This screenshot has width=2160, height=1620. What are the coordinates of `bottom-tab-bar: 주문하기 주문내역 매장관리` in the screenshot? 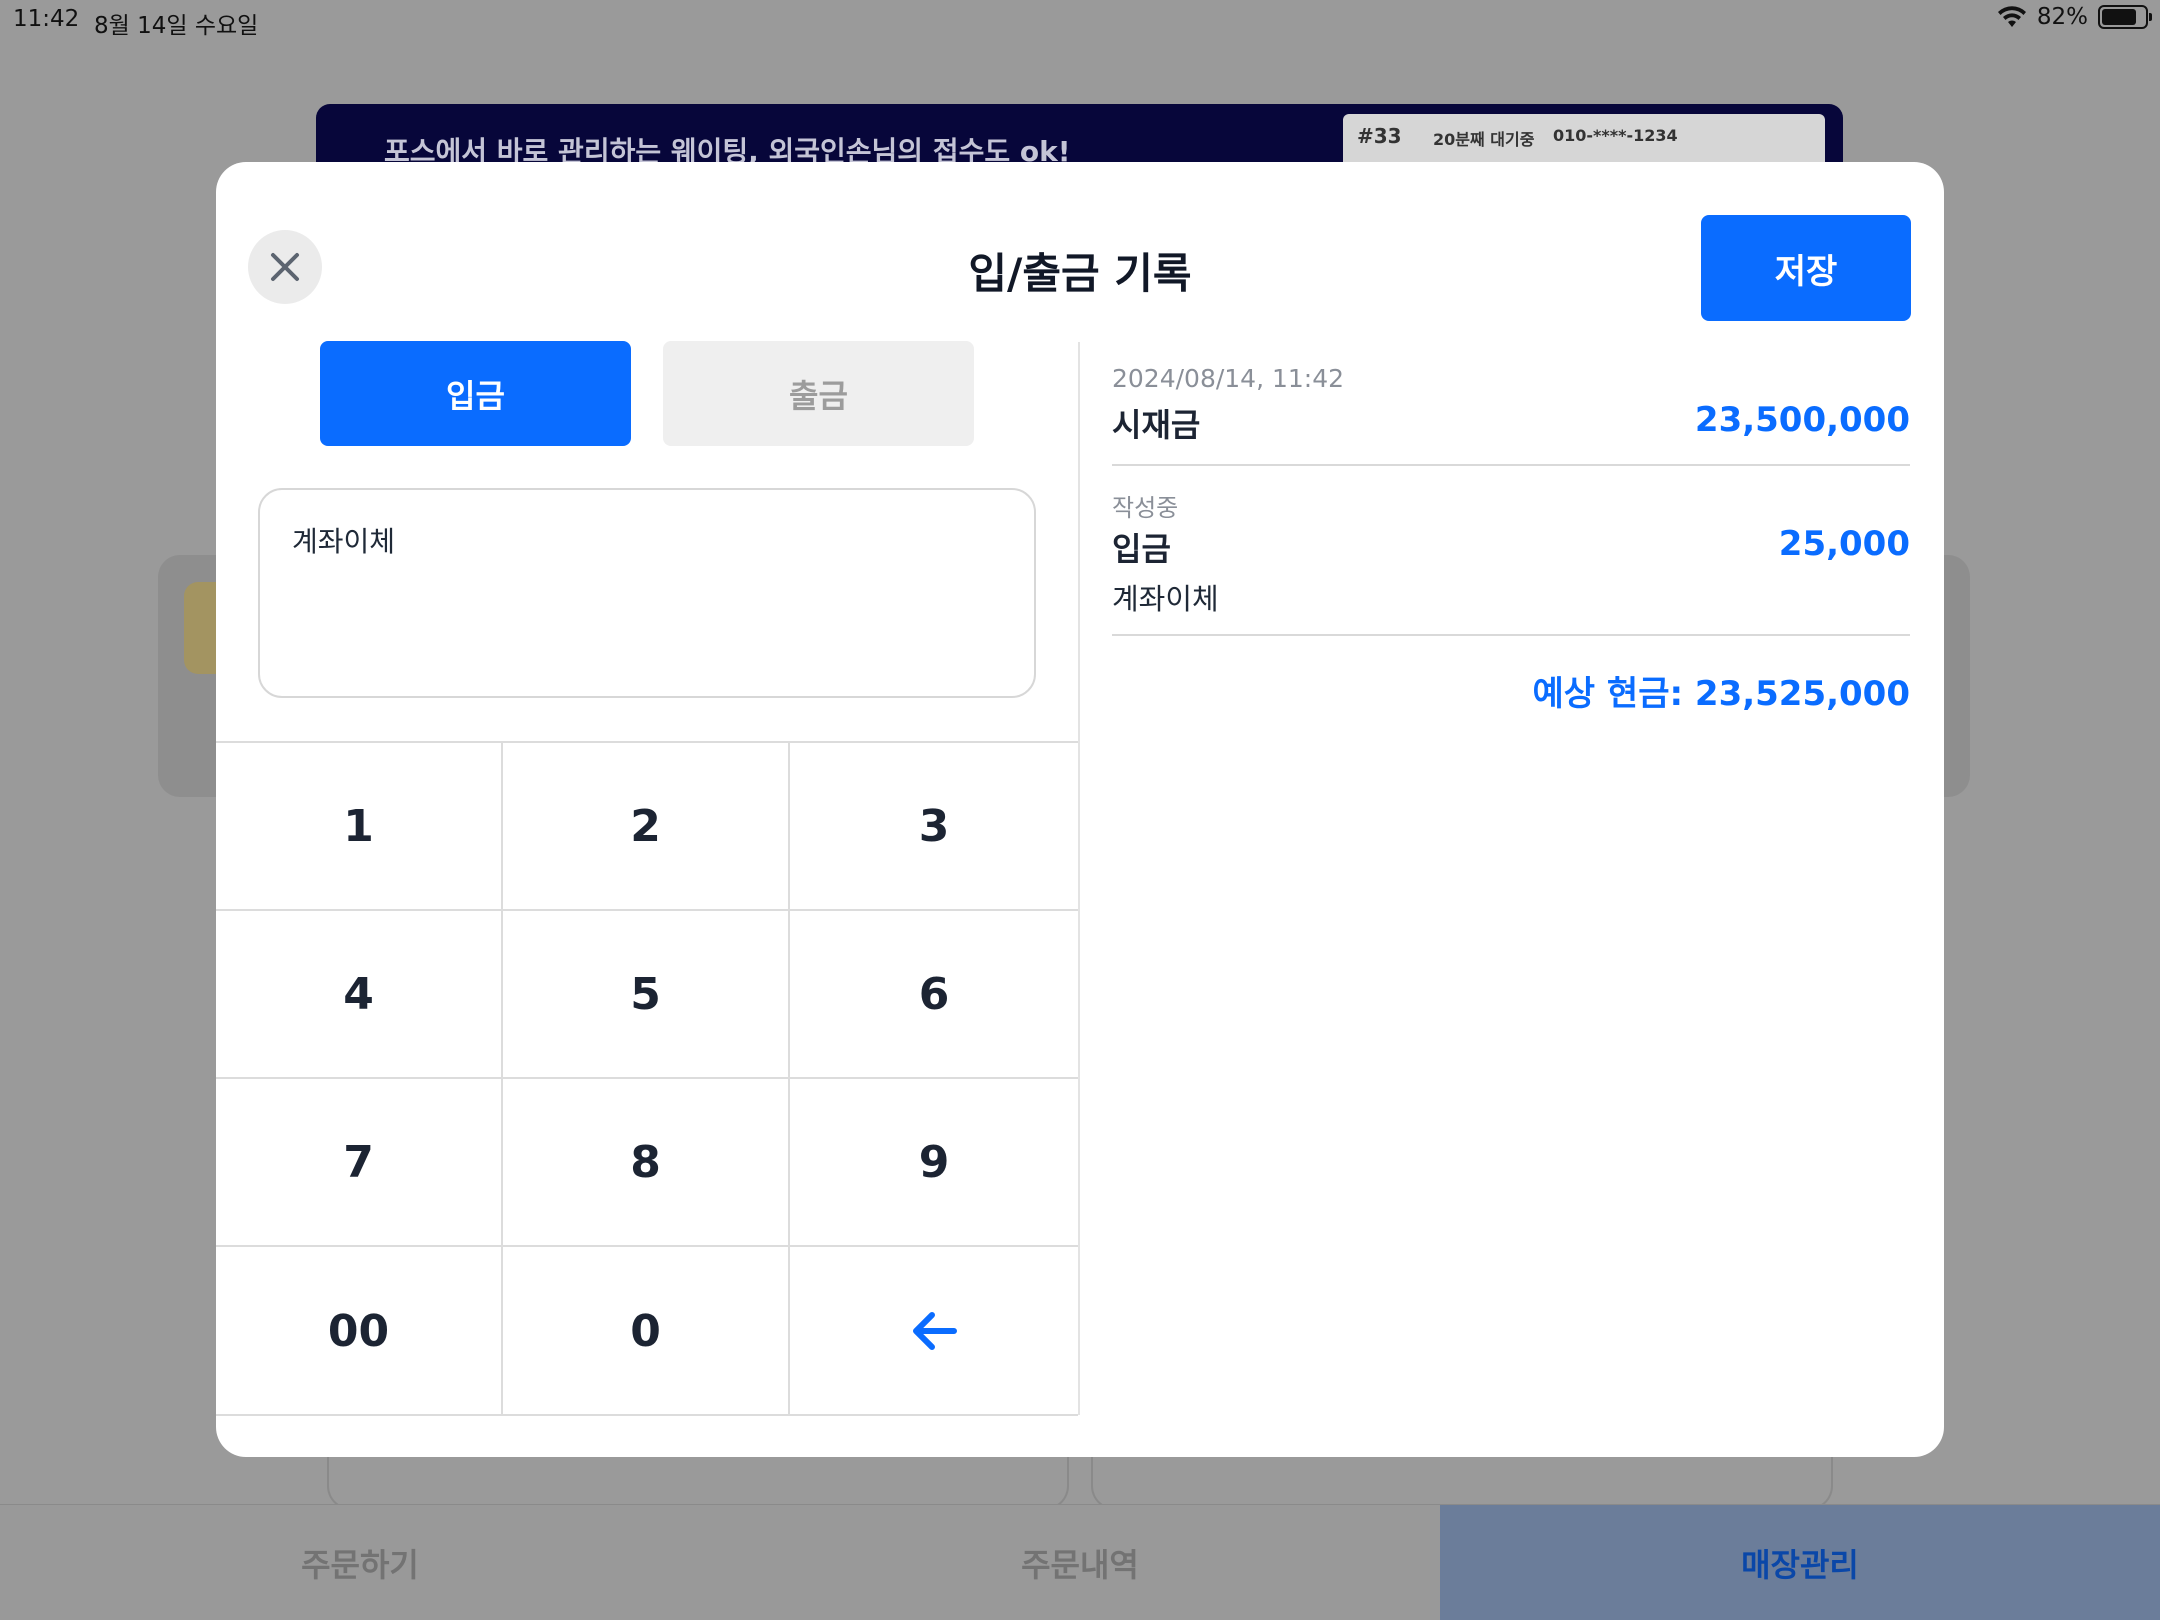 It's located at (1080, 1562).